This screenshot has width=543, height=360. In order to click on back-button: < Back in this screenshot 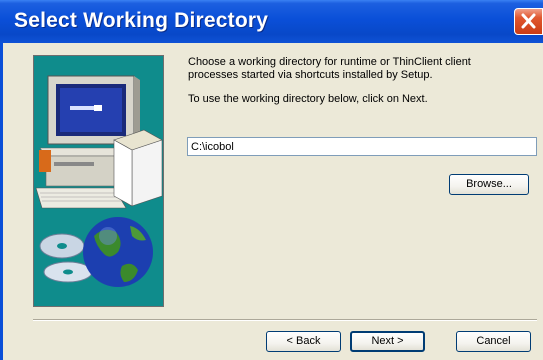, I will do `click(303, 341)`.